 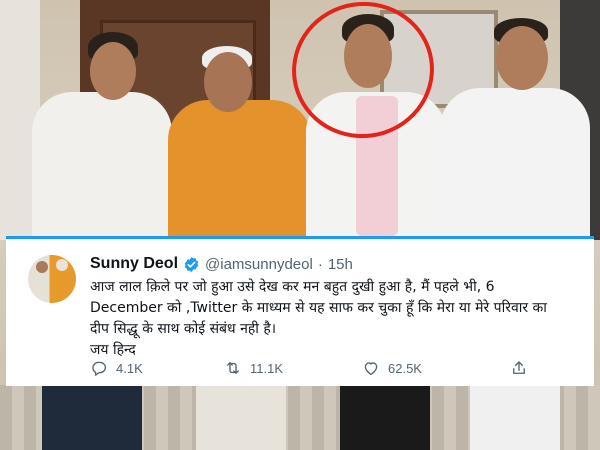 What do you see at coordinates (371, 369) in the screenshot?
I see `like-icon` at bounding box center [371, 369].